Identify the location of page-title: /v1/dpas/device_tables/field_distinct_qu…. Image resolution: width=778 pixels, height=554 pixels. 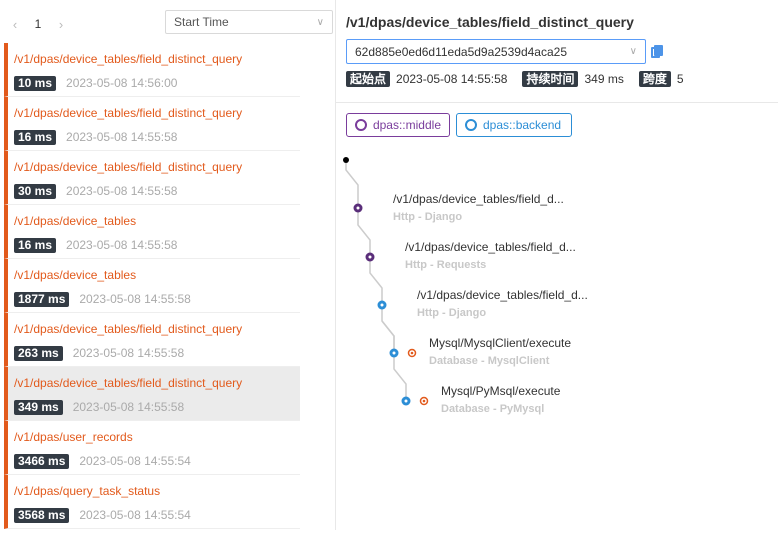
(490, 22).